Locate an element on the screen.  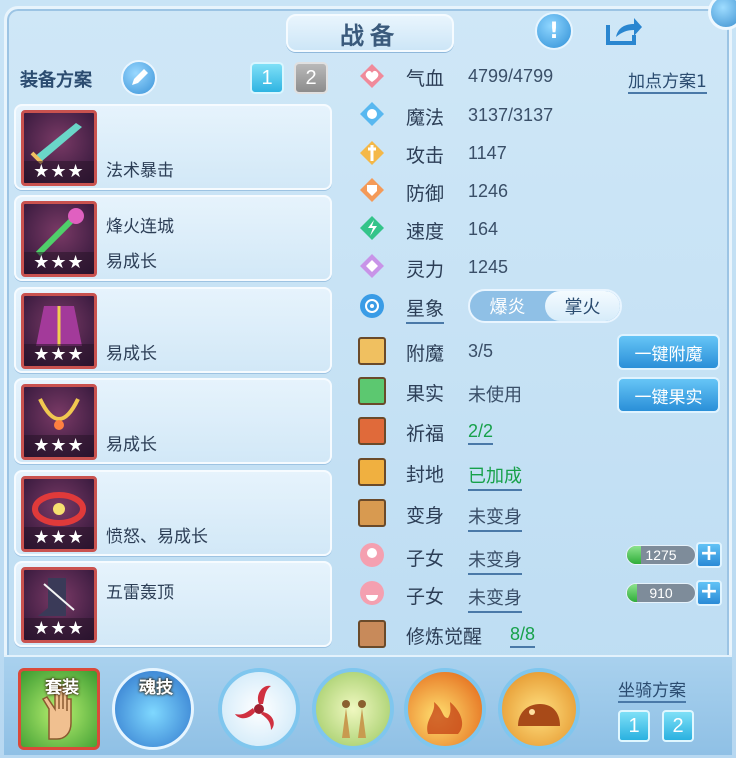
cultivation-icon is located at coordinates (372, 634).